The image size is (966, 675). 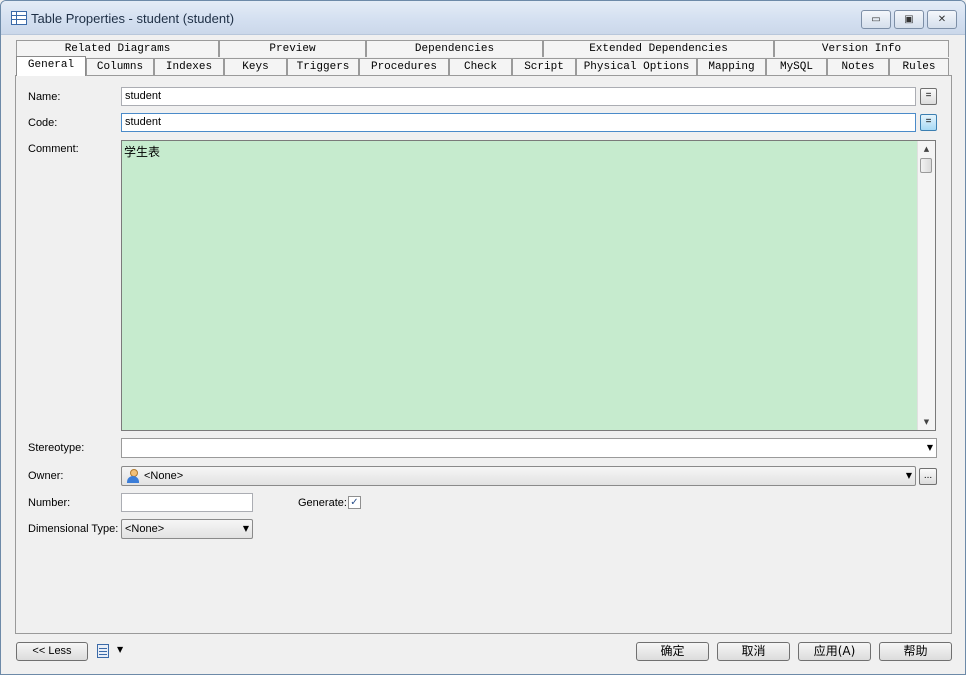 I want to click on tab-notes: Notes, so click(x=858, y=66).